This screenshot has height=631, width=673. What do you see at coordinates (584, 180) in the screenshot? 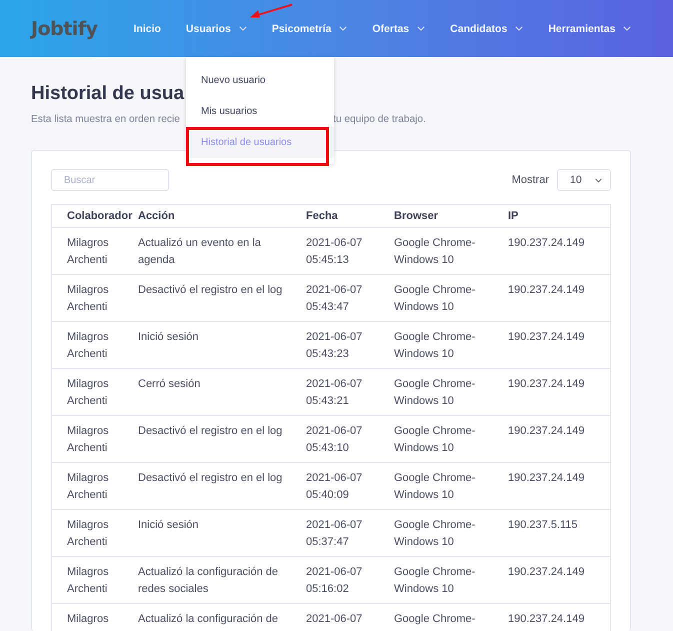
I see `page-size-select: 10` at bounding box center [584, 180].